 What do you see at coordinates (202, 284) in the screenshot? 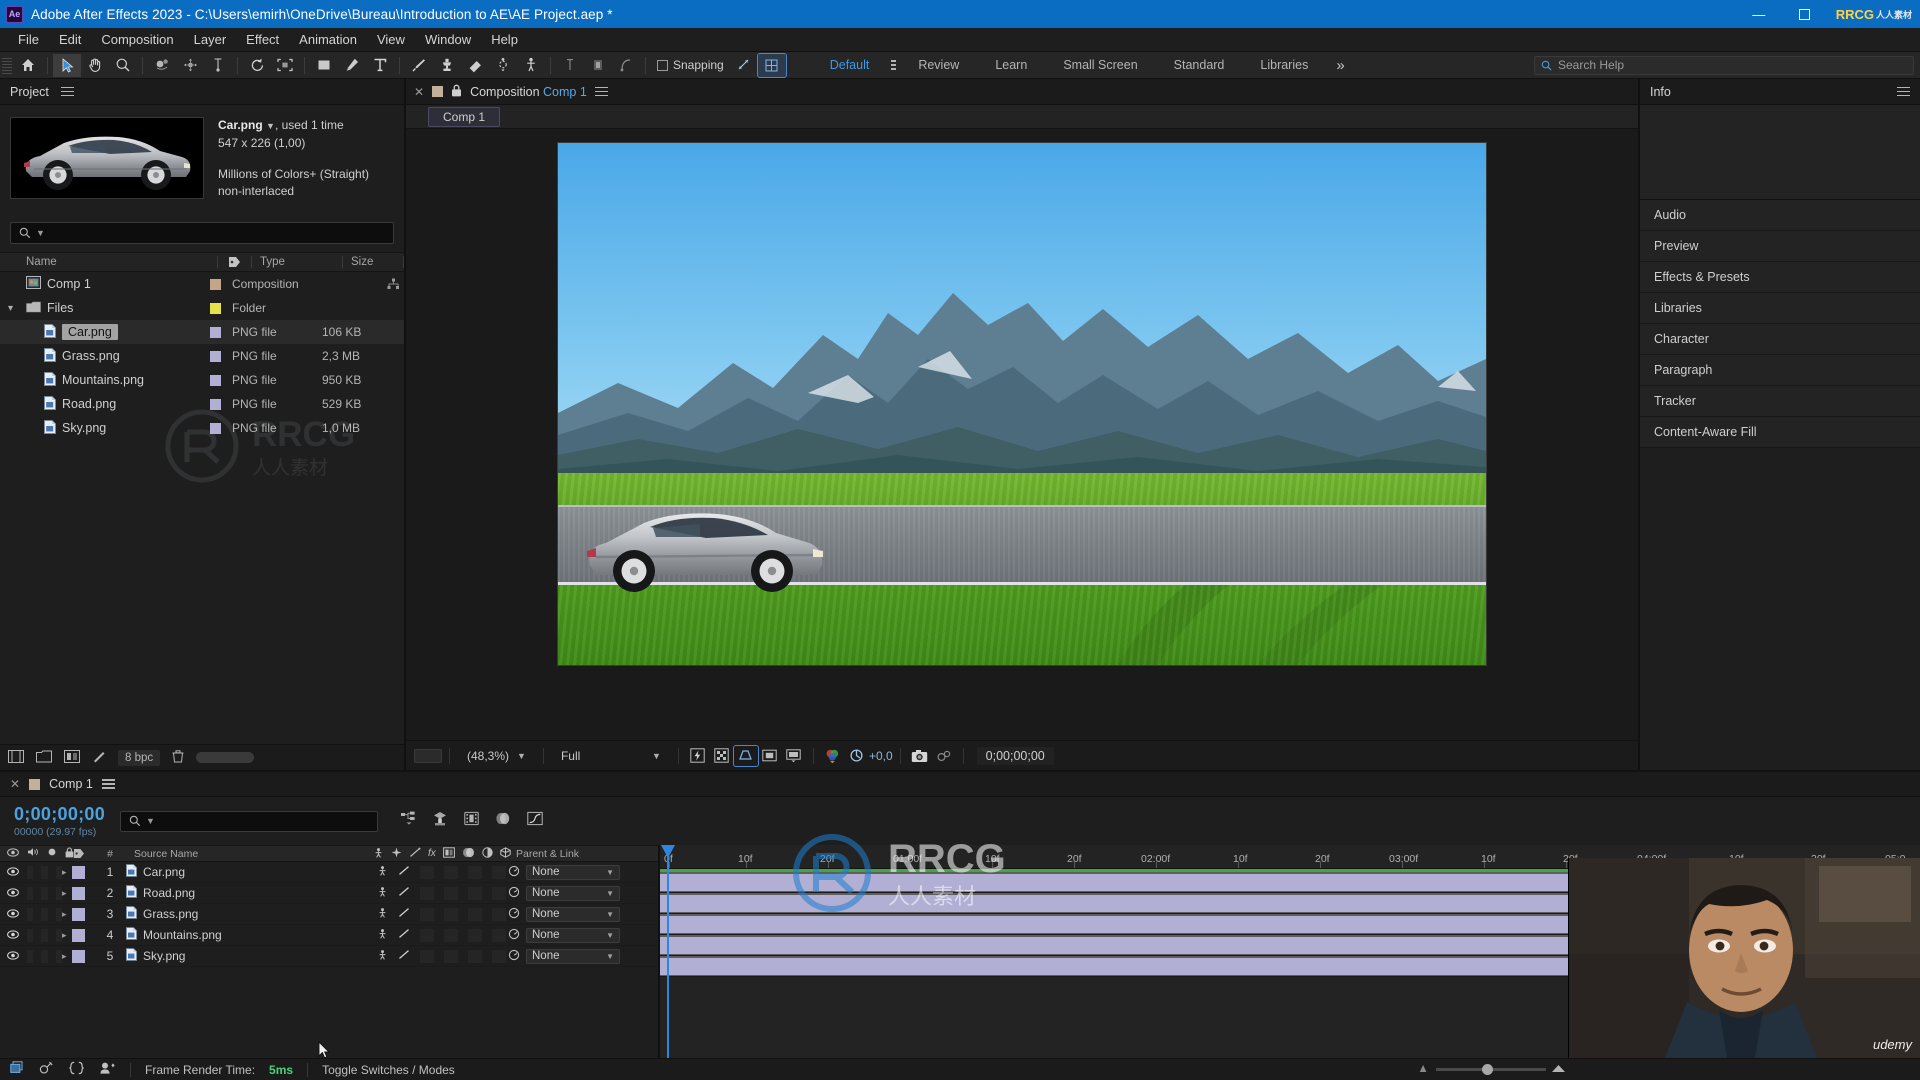
I see `project-row-comp1: Comp 1 Composition` at bounding box center [202, 284].